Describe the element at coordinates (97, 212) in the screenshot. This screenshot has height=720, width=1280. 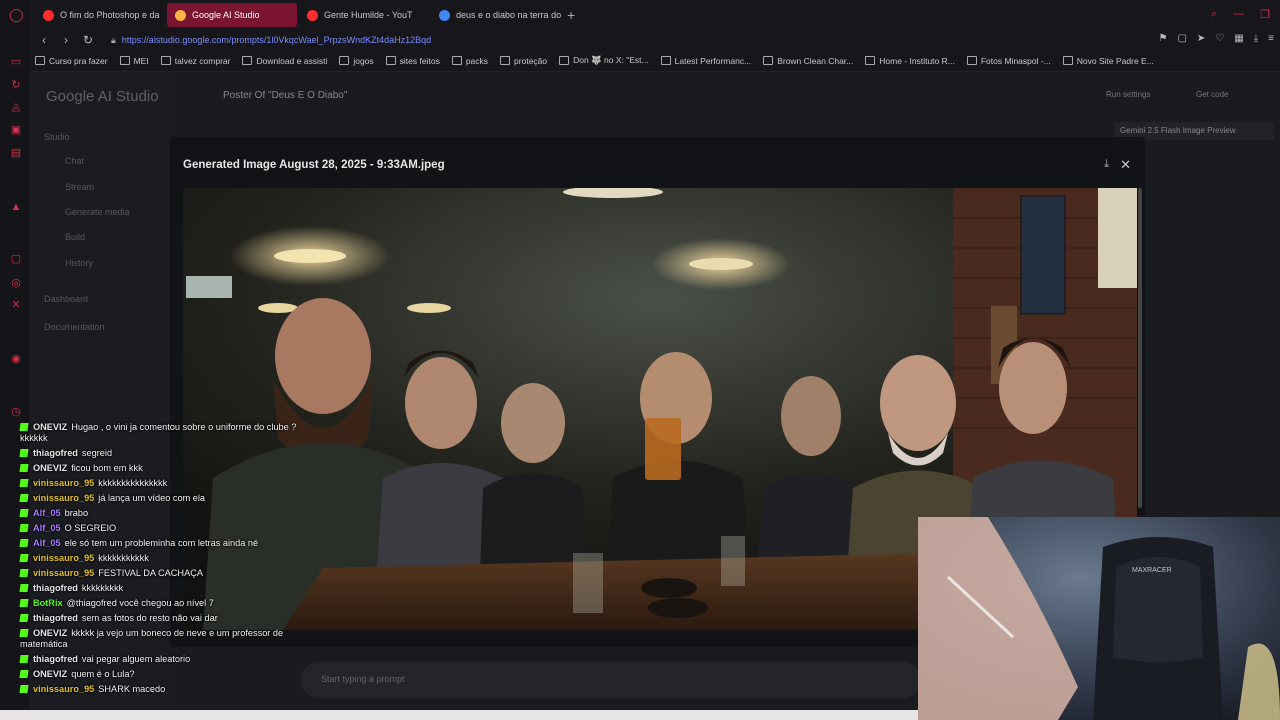
I see `sidebar-item-generate-media: Generate media` at that location.